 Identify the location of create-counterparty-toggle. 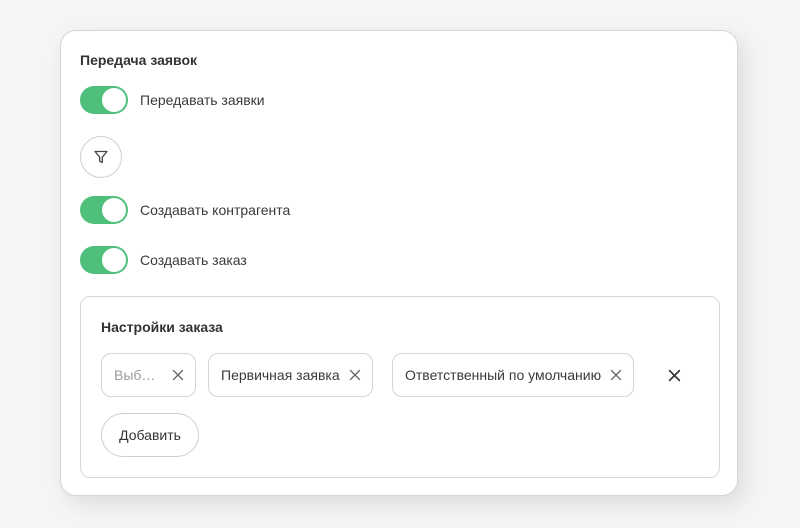
(104, 210).